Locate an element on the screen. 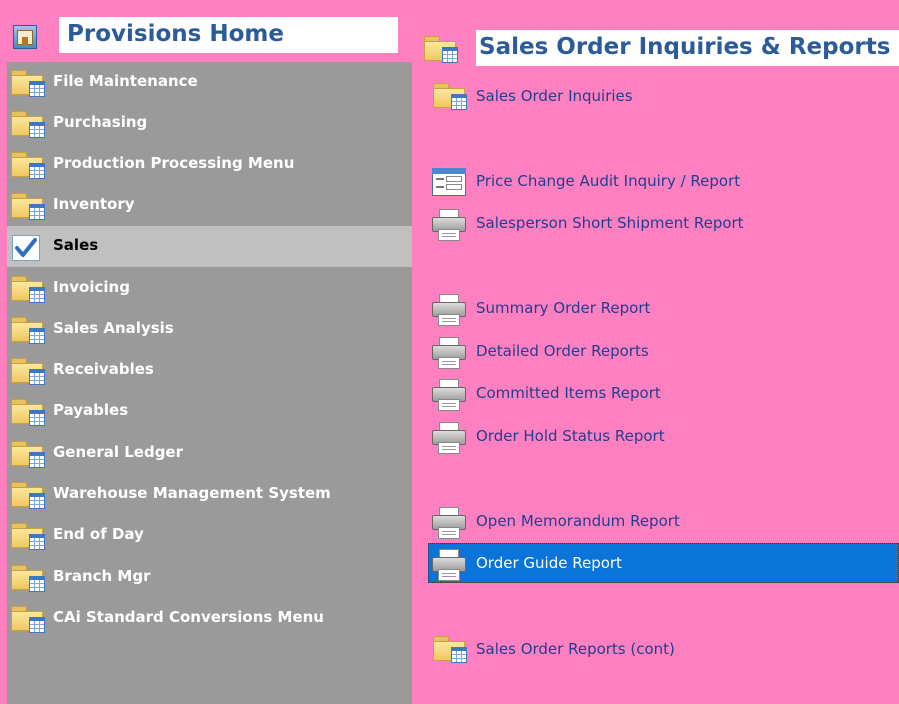 This screenshot has width=899, height=704. nav-item-warehouse-management: Warehouse Management System is located at coordinates (209, 494).